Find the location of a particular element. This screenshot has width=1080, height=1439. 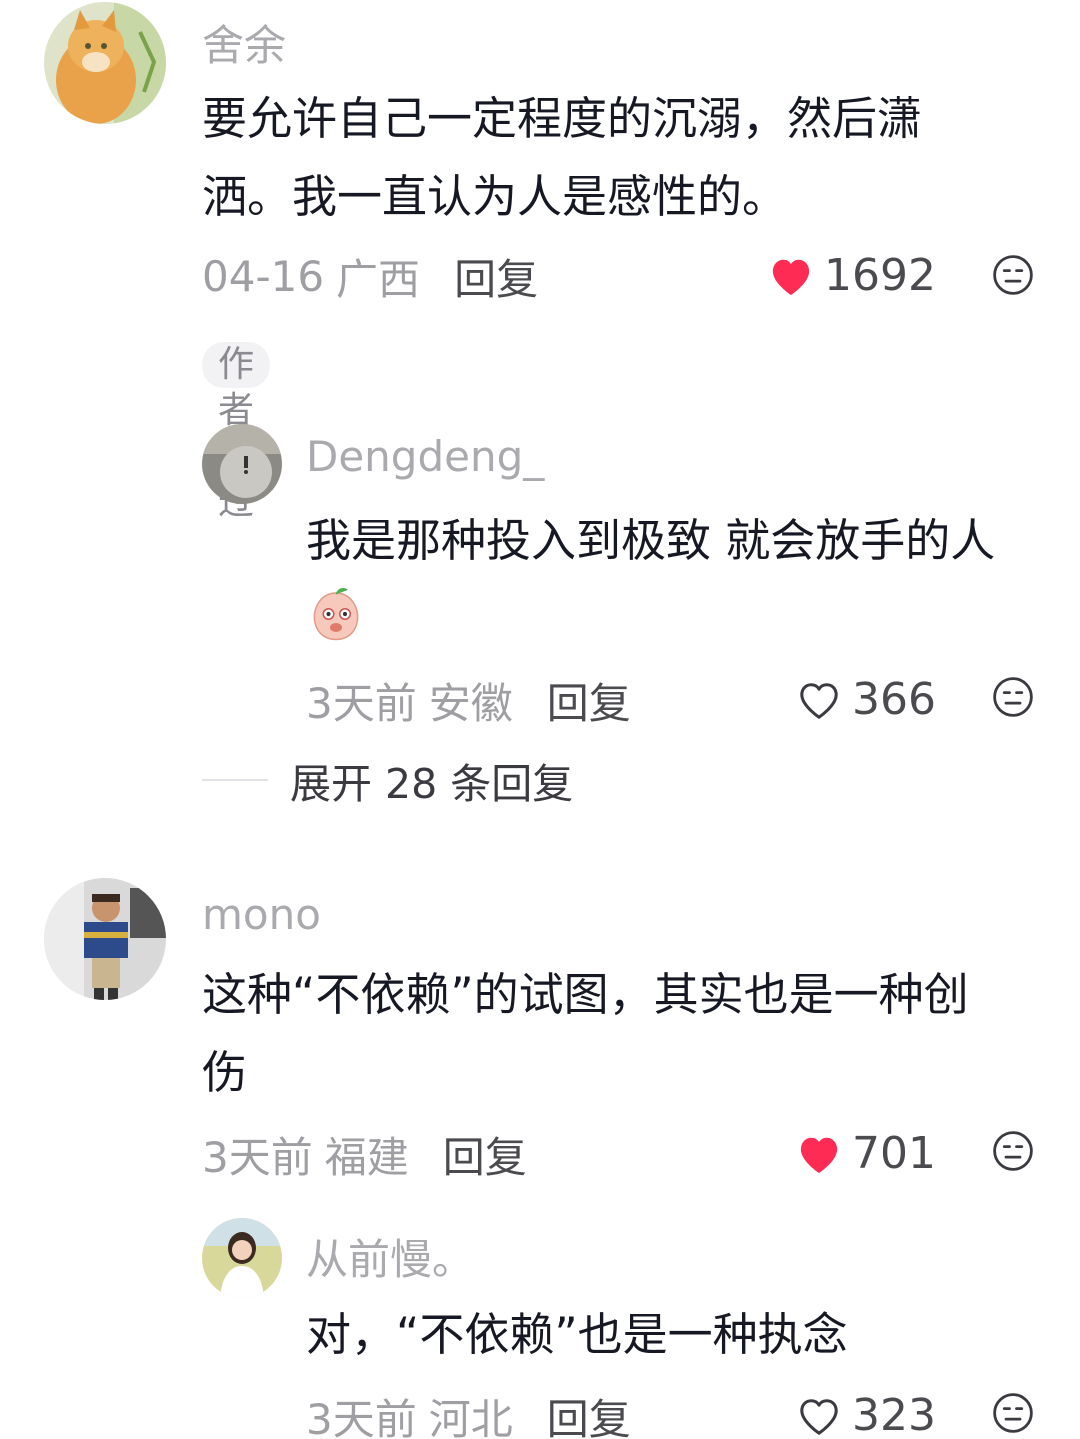

comment-meta: 04-16 广西 回复 is located at coordinates (370, 276).